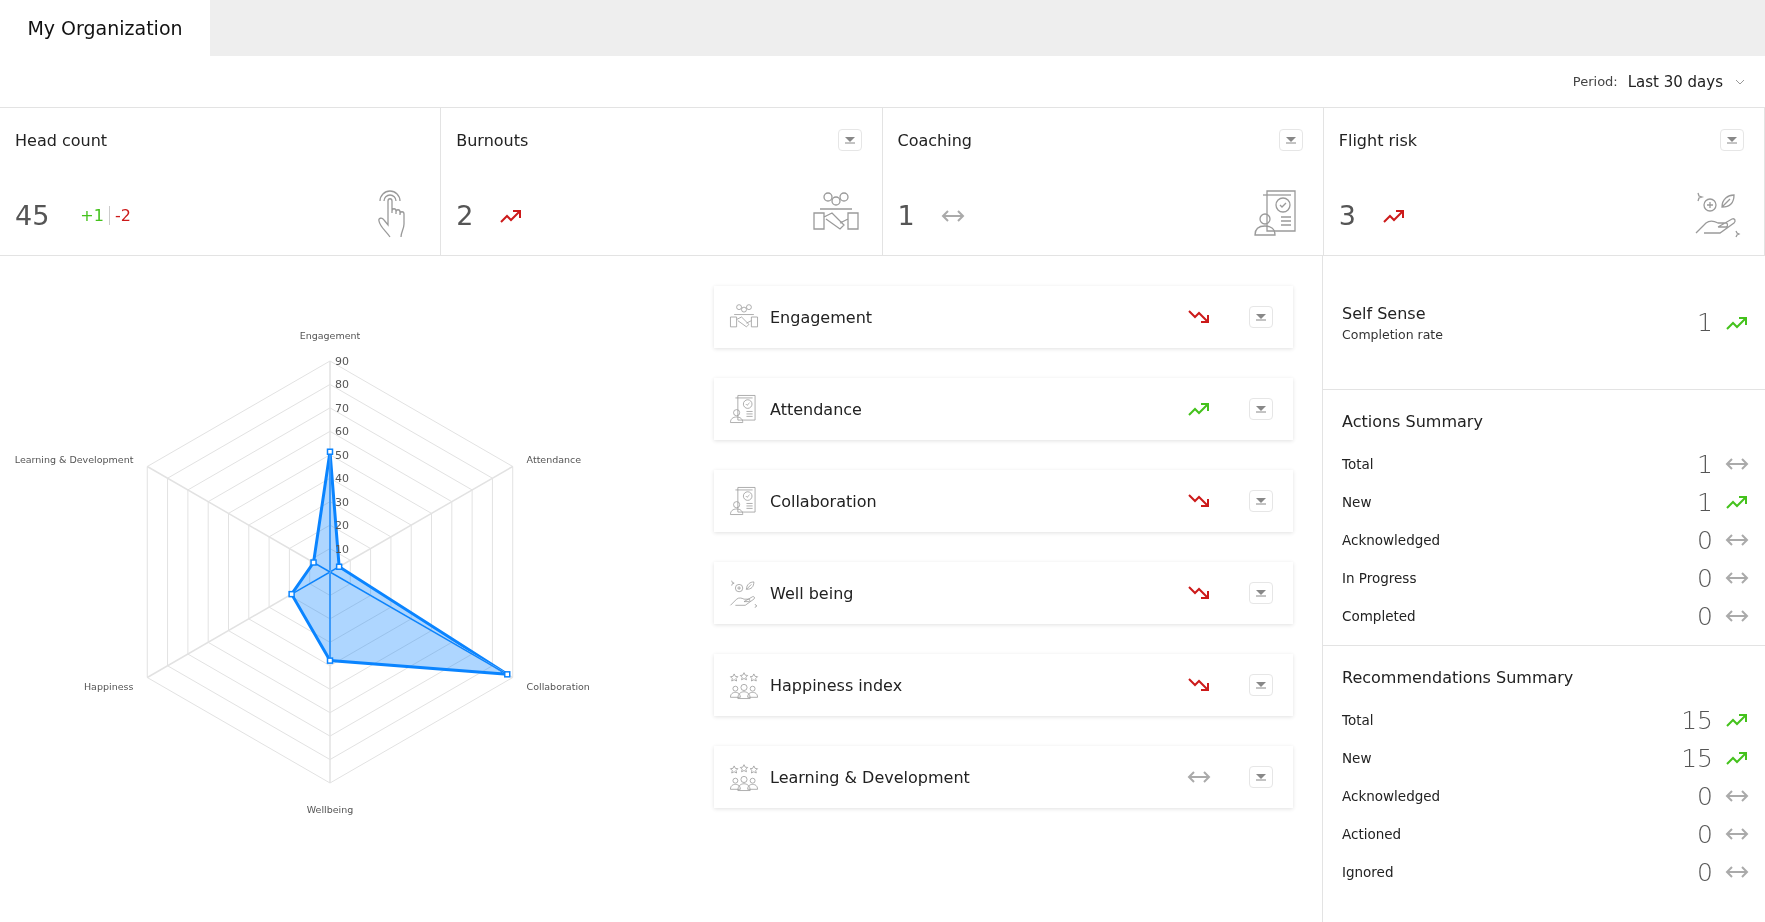 The height and width of the screenshot is (922, 1765). What do you see at coordinates (837, 685) in the screenshot?
I see `metric-label: Happiness index` at bounding box center [837, 685].